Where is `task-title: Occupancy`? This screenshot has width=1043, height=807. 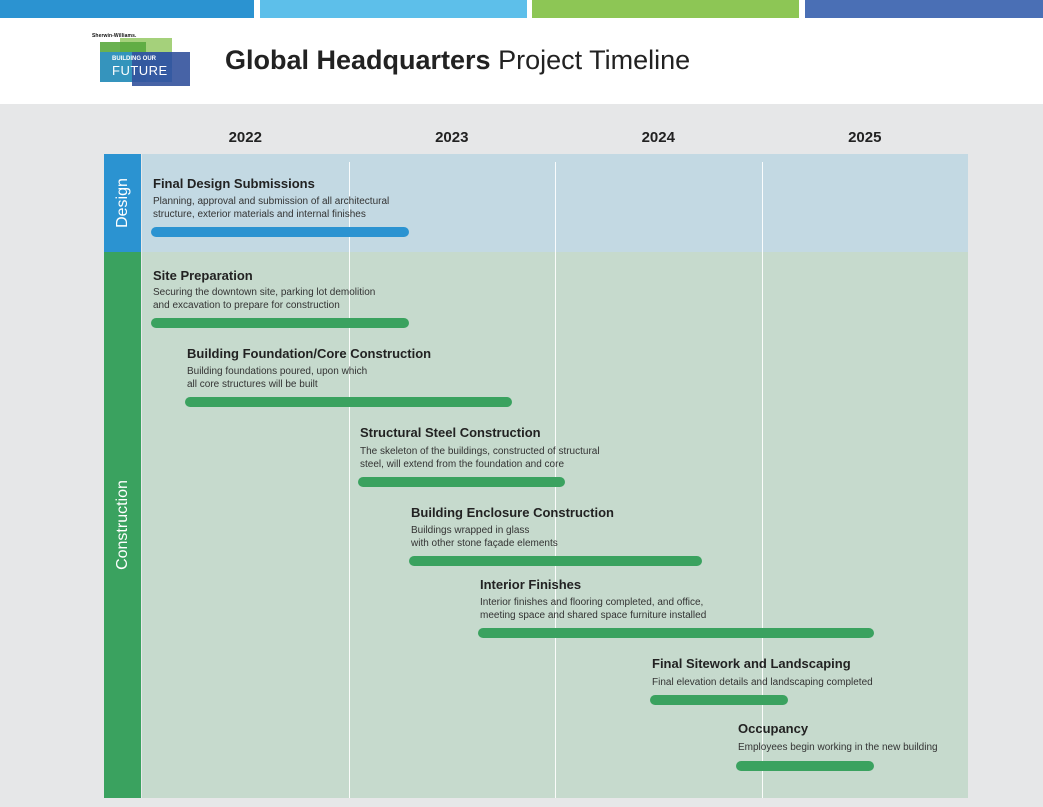
task-title: Occupancy is located at coordinates (773, 728).